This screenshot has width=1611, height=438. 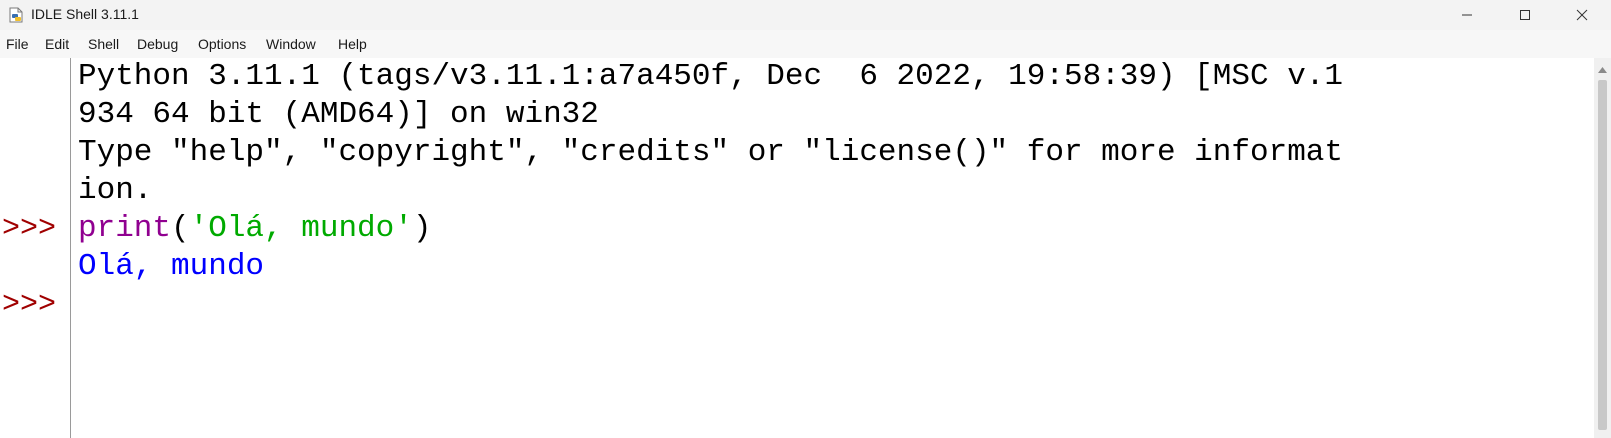 What do you see at coordinates (17, 44) in the screenshot?
I see `menu-file: File` at bounding box center [17, 44].